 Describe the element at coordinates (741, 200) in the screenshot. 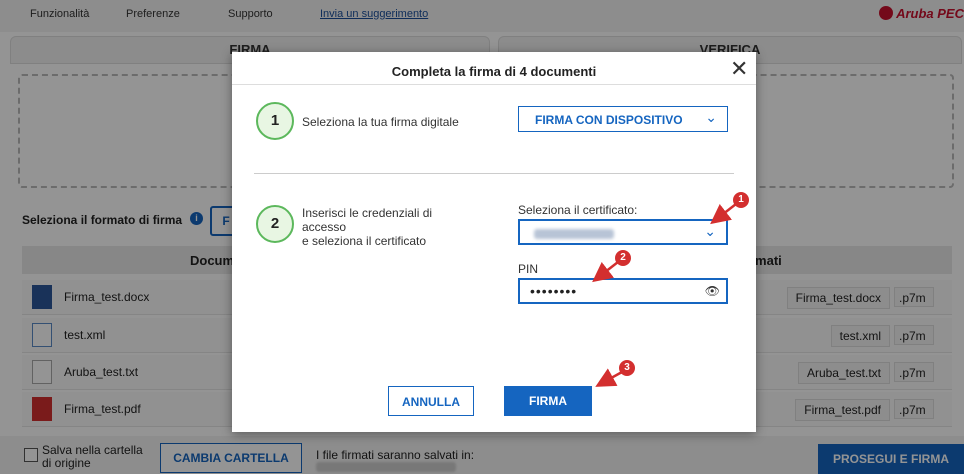

I see `annotation-badge-1: 1` at that location.